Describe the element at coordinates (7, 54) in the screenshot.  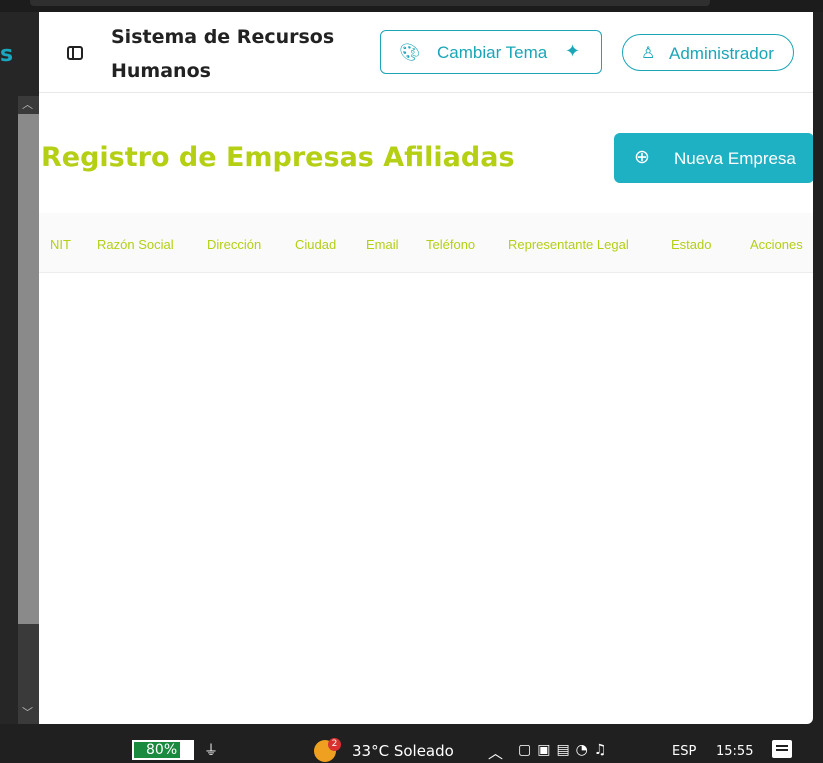
I see `background-window-letter: s` at that location.